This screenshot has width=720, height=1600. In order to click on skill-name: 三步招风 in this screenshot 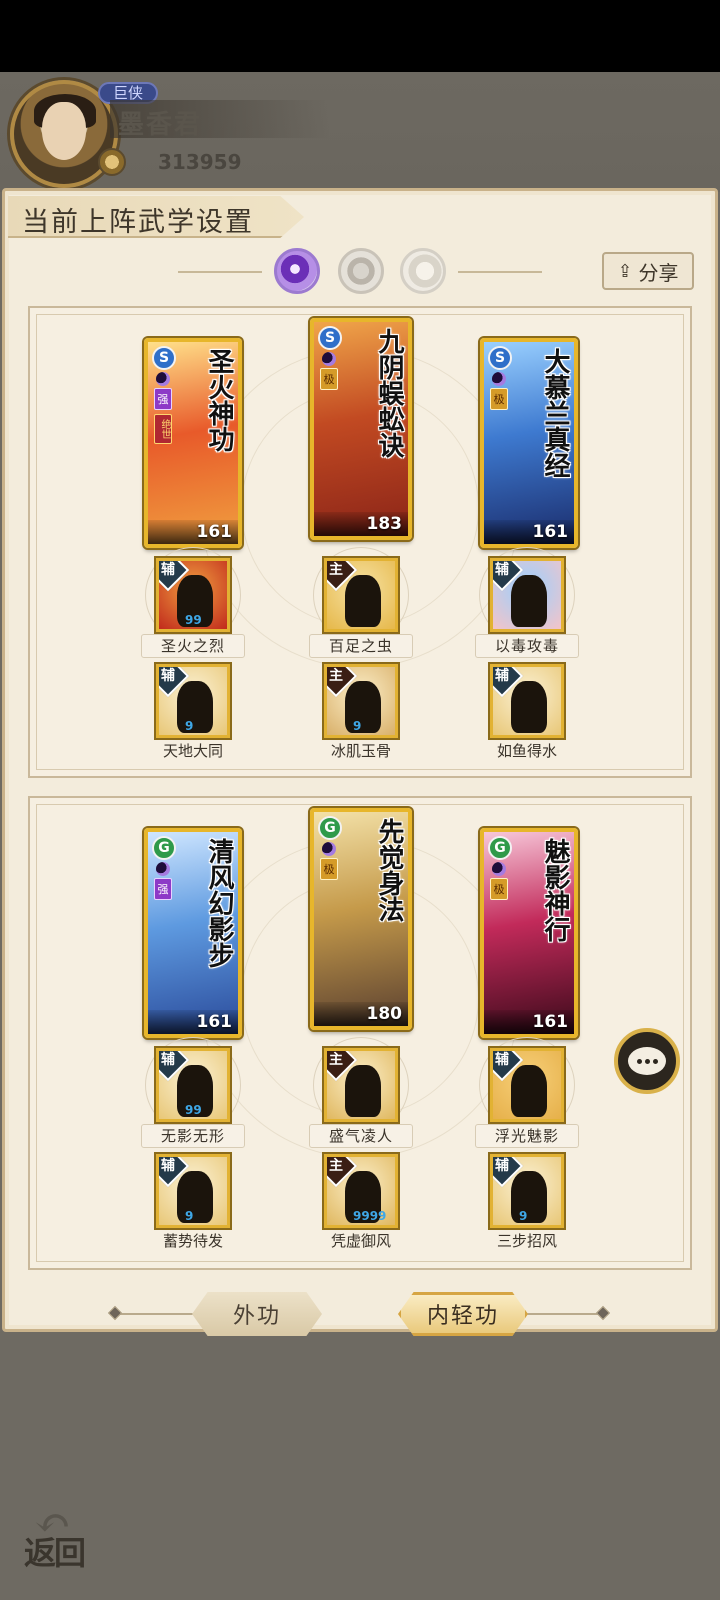, I will do `click(526, 1241)`.